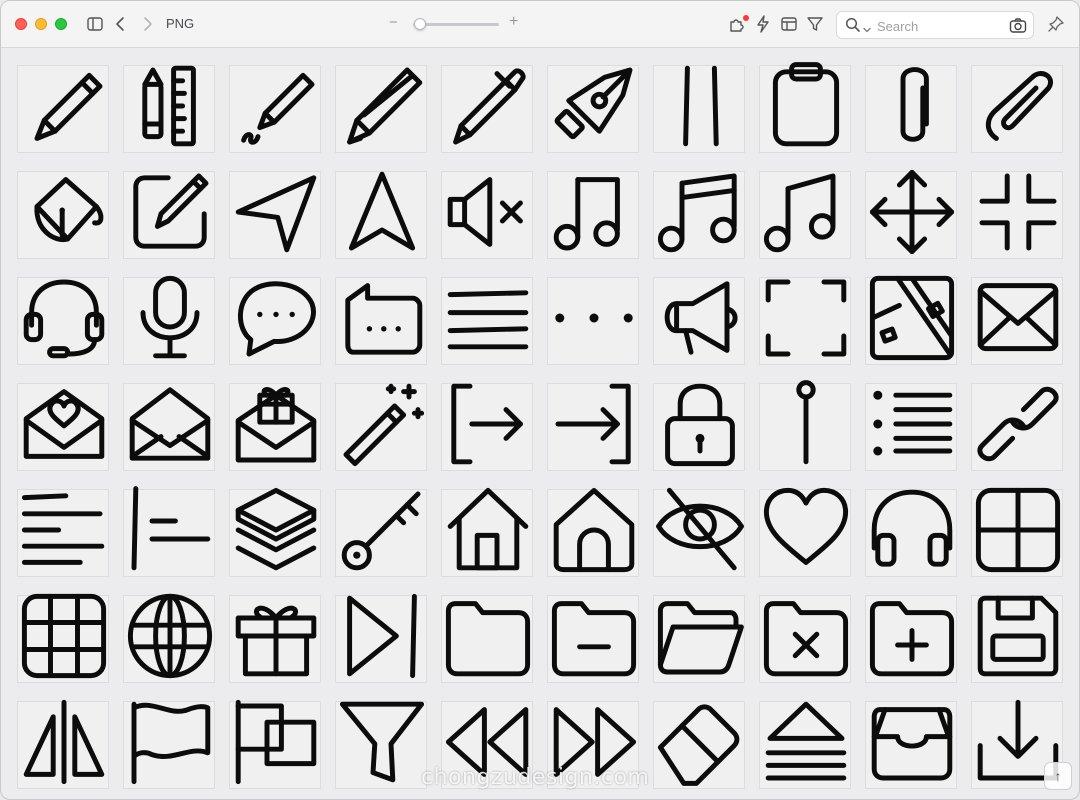 This screenshot has width=1080, height=800. I want to click on list-bullets-icon, so click(912, 424).